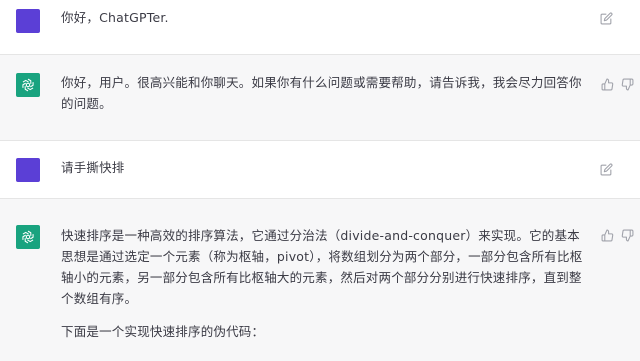  Describe the element at coordinates (93, 167) in the screenshot. I see `message-paragraph: 请手撕快排` at that location.